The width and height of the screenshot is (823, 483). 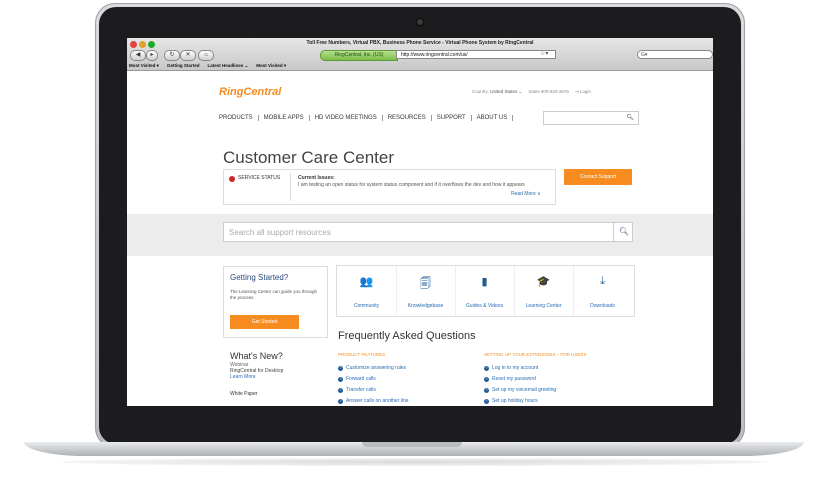 I want to click on nav-resources: RESOURCES, so click(x=407, y=118).